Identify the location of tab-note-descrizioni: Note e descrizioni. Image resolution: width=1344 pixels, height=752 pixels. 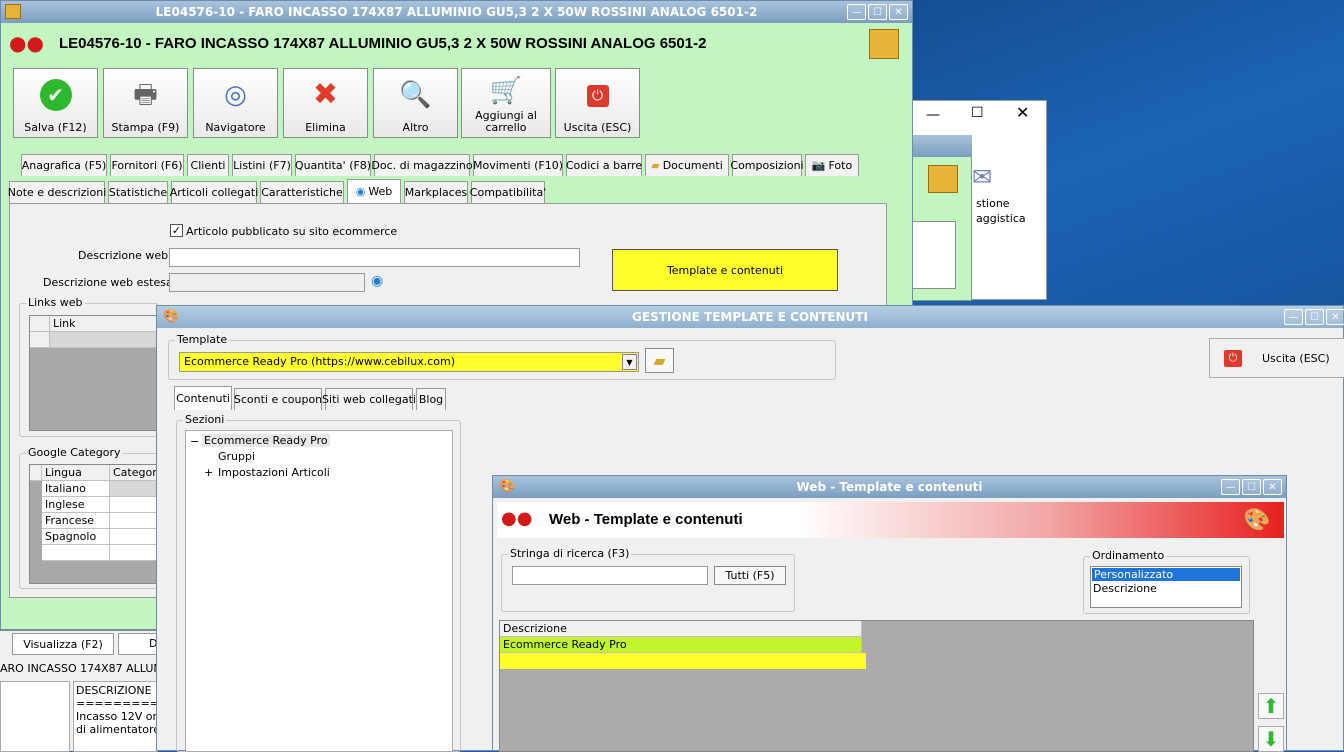
(57, 192).